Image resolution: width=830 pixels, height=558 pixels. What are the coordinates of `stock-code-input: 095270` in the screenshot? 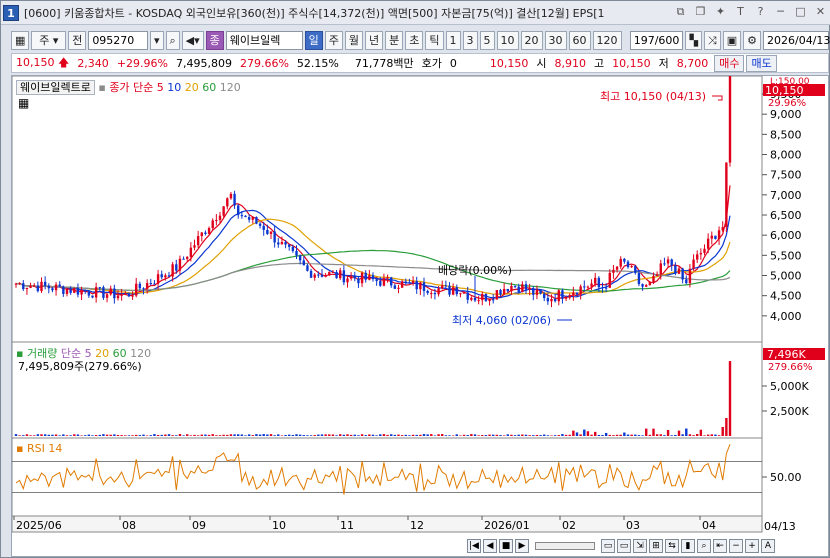 It's located at (118, 40).